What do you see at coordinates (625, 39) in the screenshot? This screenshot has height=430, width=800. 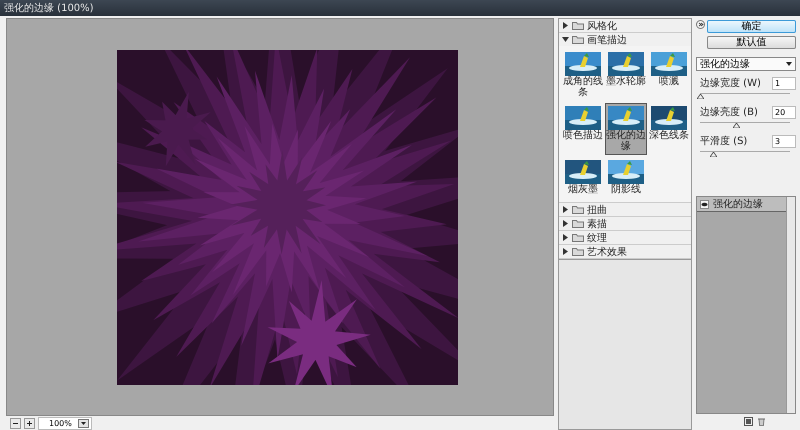 I see `filter-category: 画笔描边` at bounding box center [625, 39].